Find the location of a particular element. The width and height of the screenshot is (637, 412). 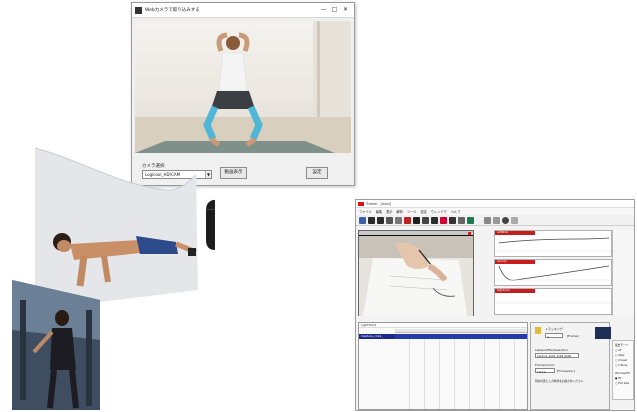

crop-icon is located at coordinates (496, 220).